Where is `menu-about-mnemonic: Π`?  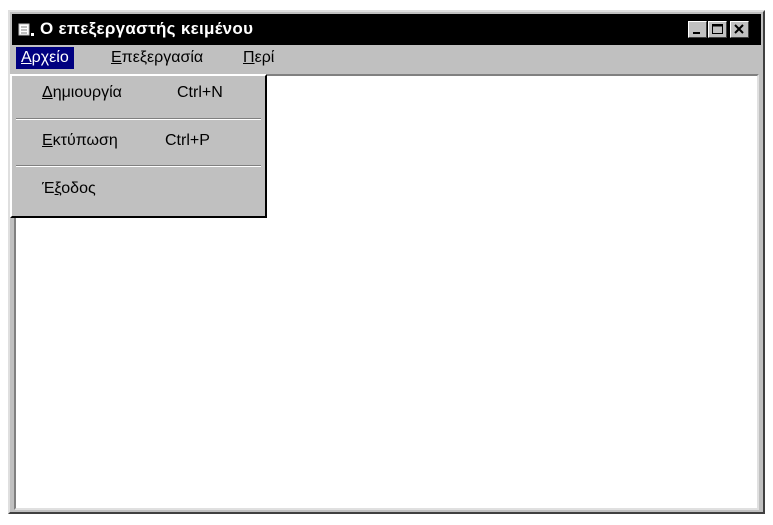 menu-about-mnemonic: Π is located at coordinates (249, 57).